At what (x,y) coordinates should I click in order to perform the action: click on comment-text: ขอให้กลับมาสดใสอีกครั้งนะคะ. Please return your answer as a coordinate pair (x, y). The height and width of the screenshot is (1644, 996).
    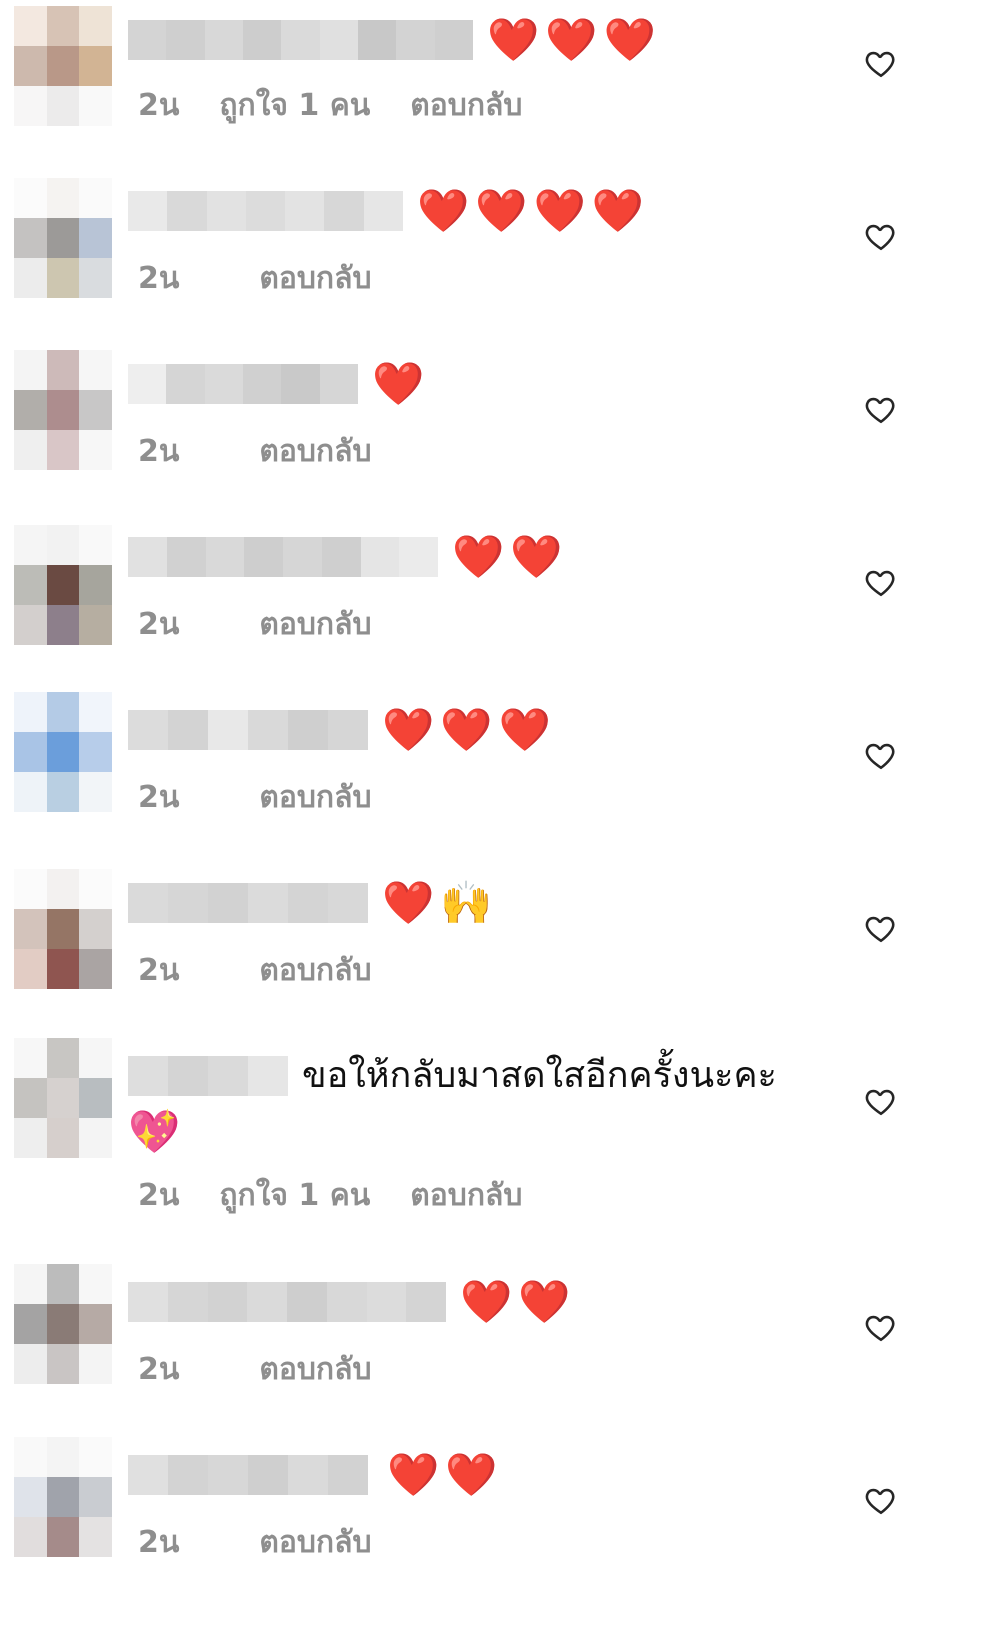
    Looking at the image, I should click on (539, 1075).